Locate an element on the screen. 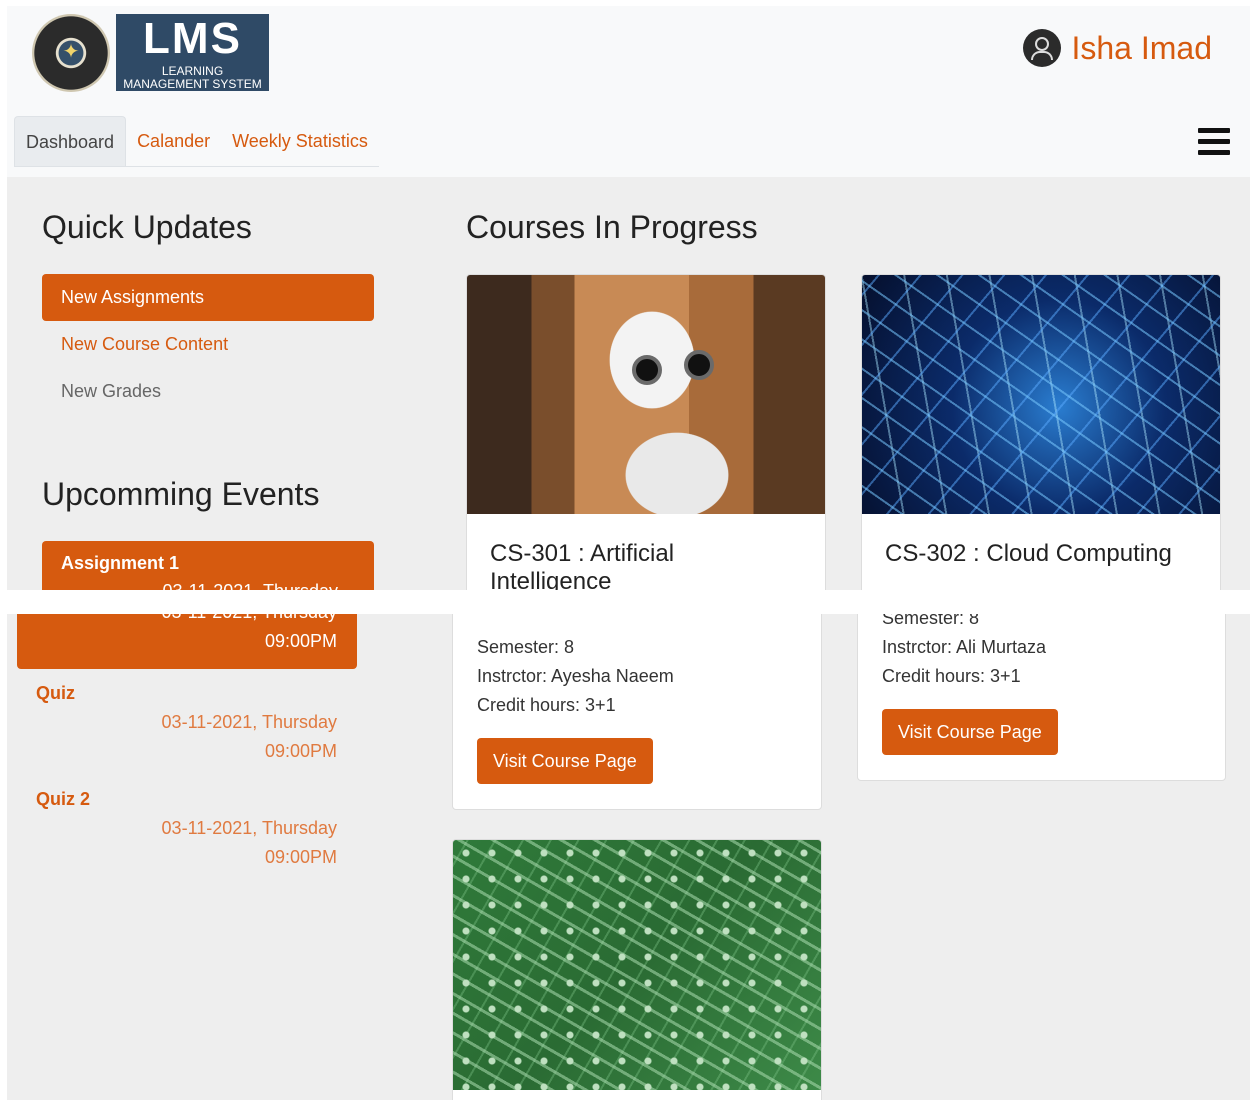 The width and height of the screenshot is (1250, 1100). course-title-line1: CS-301 : Artificial is located at coordinates (582, 553).